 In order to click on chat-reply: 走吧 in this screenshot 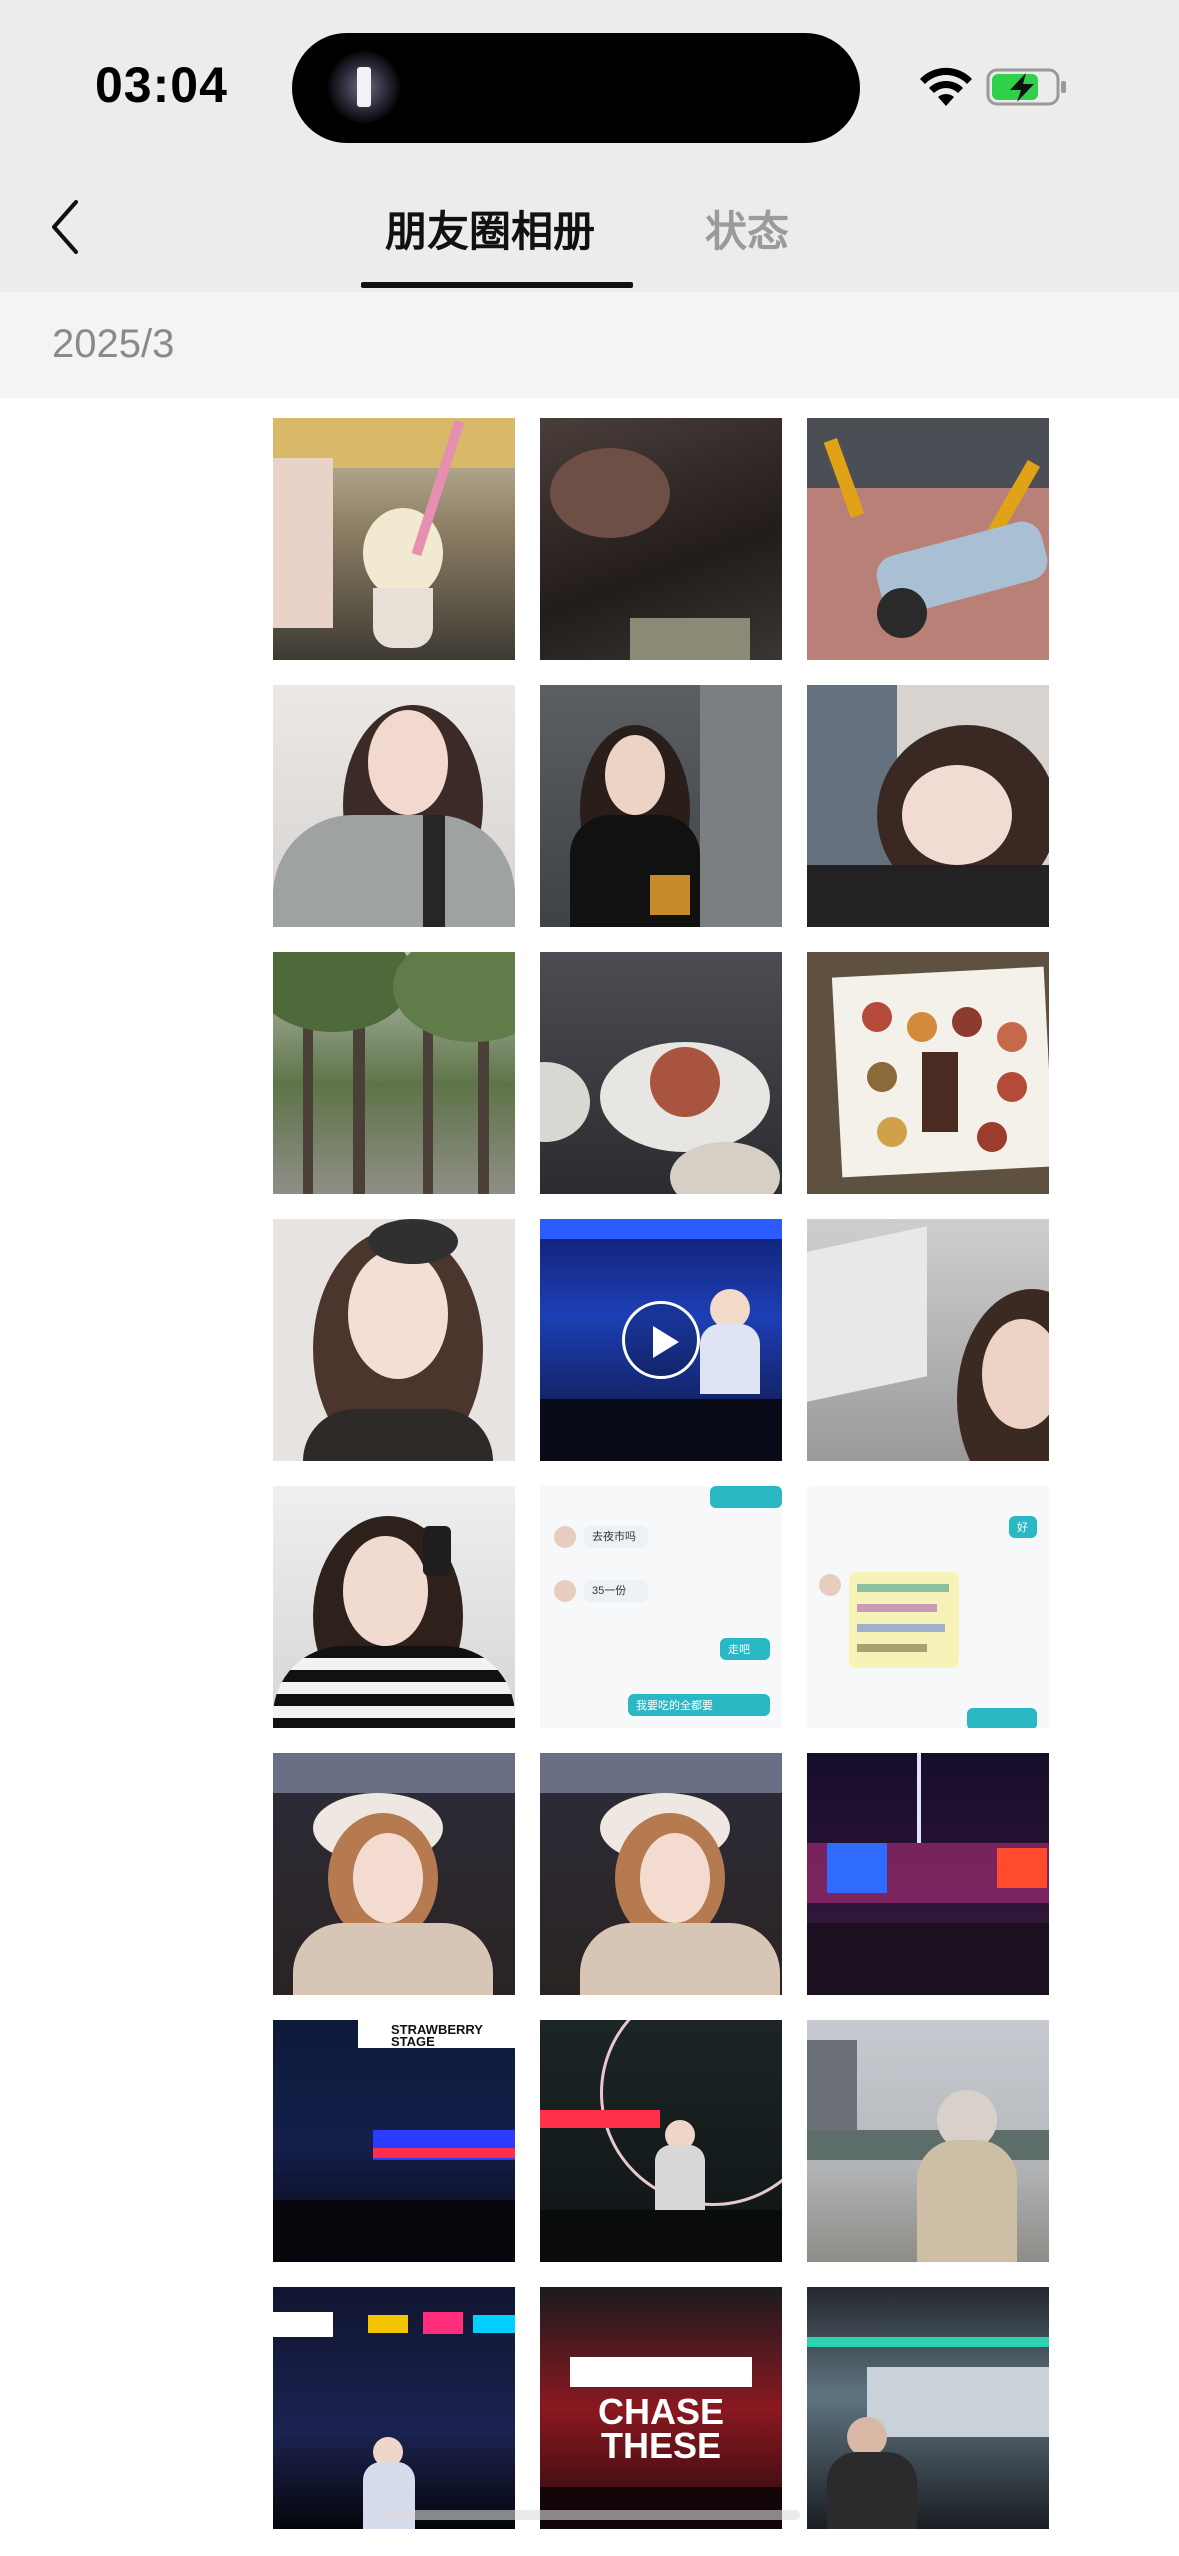, I will do `click(739, 1650)`.